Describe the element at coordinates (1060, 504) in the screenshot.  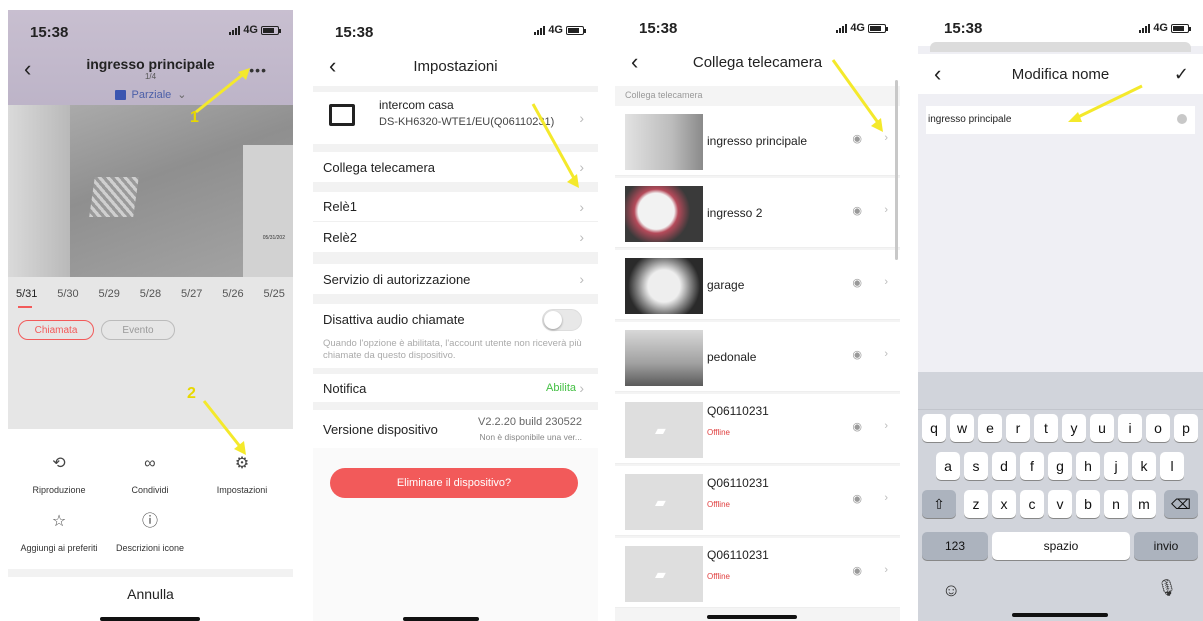
I see `key-v: v` at that location.